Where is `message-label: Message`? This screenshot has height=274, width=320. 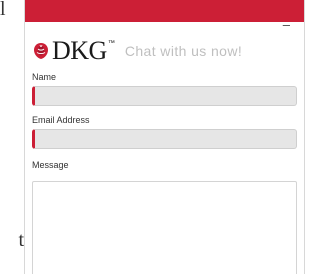
message-label: Message is located at coordinates (50, 165).